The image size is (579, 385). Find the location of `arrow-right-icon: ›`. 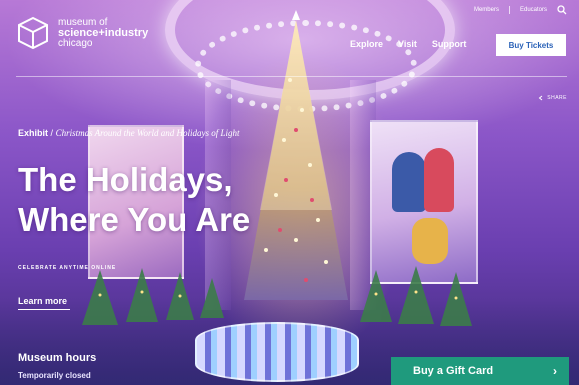

arrow-right-icon: › is located at coordinates (555, 371).